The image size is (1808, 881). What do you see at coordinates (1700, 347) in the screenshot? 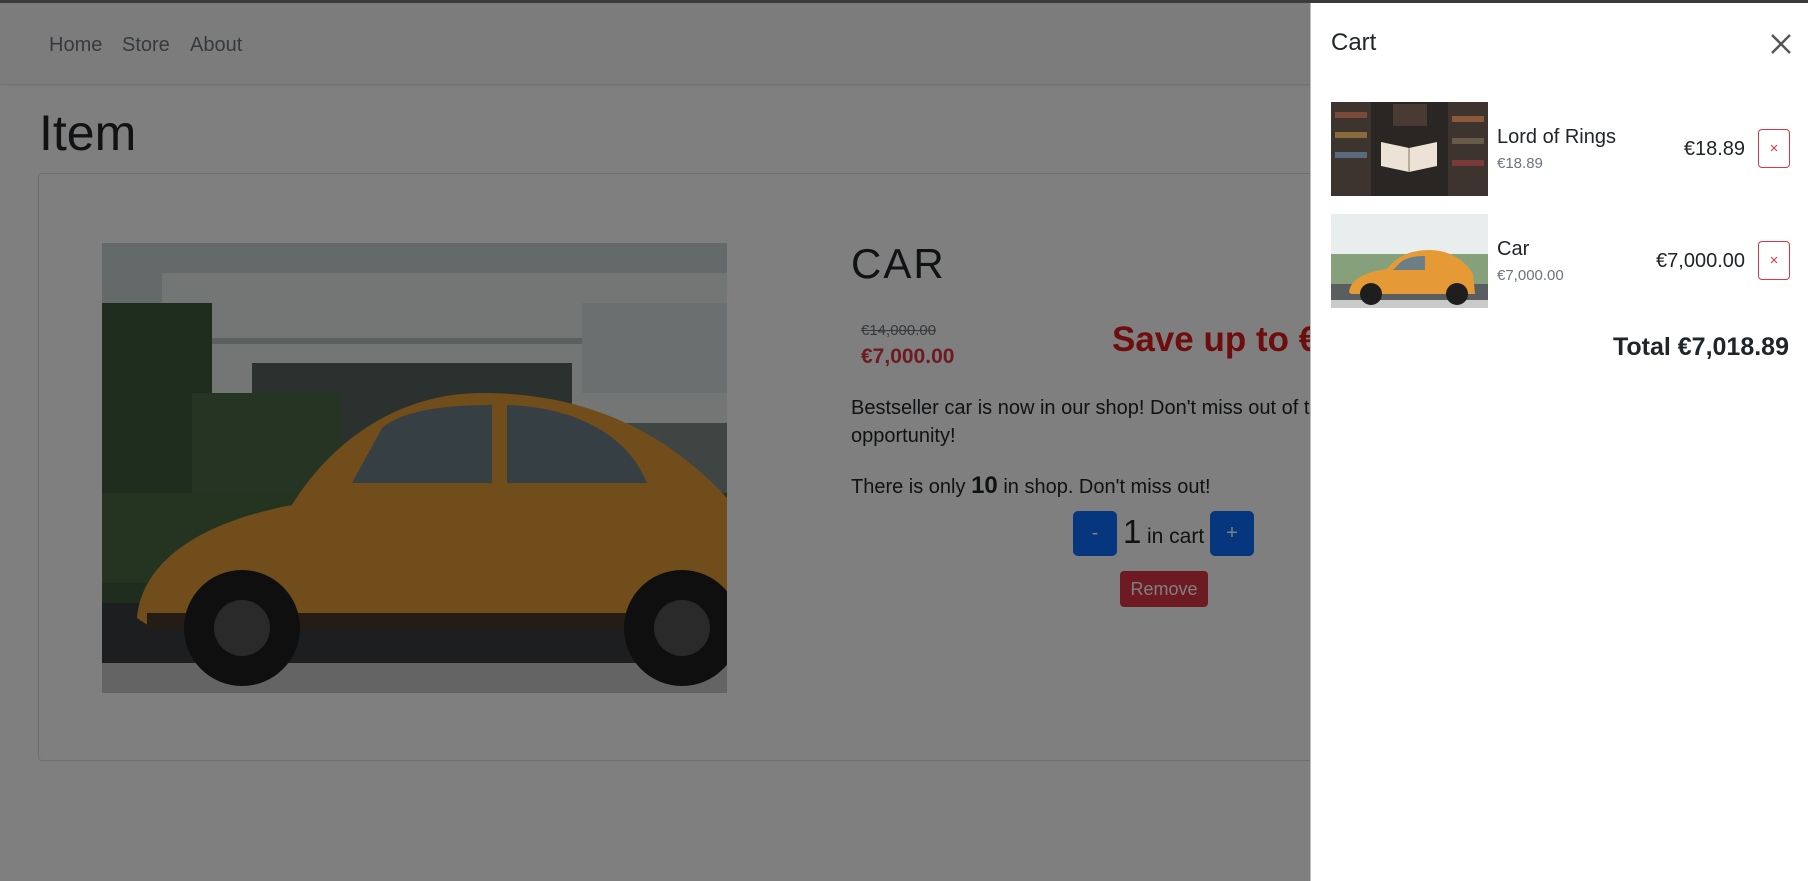
I see `cart-total: Total €7,018.89` at bounding box center [1700, 347].